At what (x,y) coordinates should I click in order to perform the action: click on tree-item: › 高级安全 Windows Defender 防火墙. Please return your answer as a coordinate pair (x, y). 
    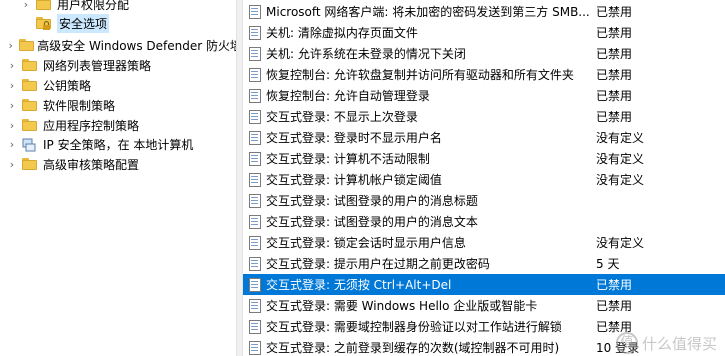
    Looking at the image, I should click on (118, 45).